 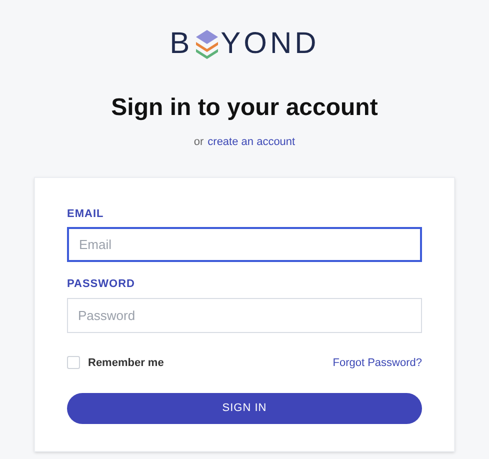 I want to click on page-heading: Sign in to your account, so click(x=244, y=108).